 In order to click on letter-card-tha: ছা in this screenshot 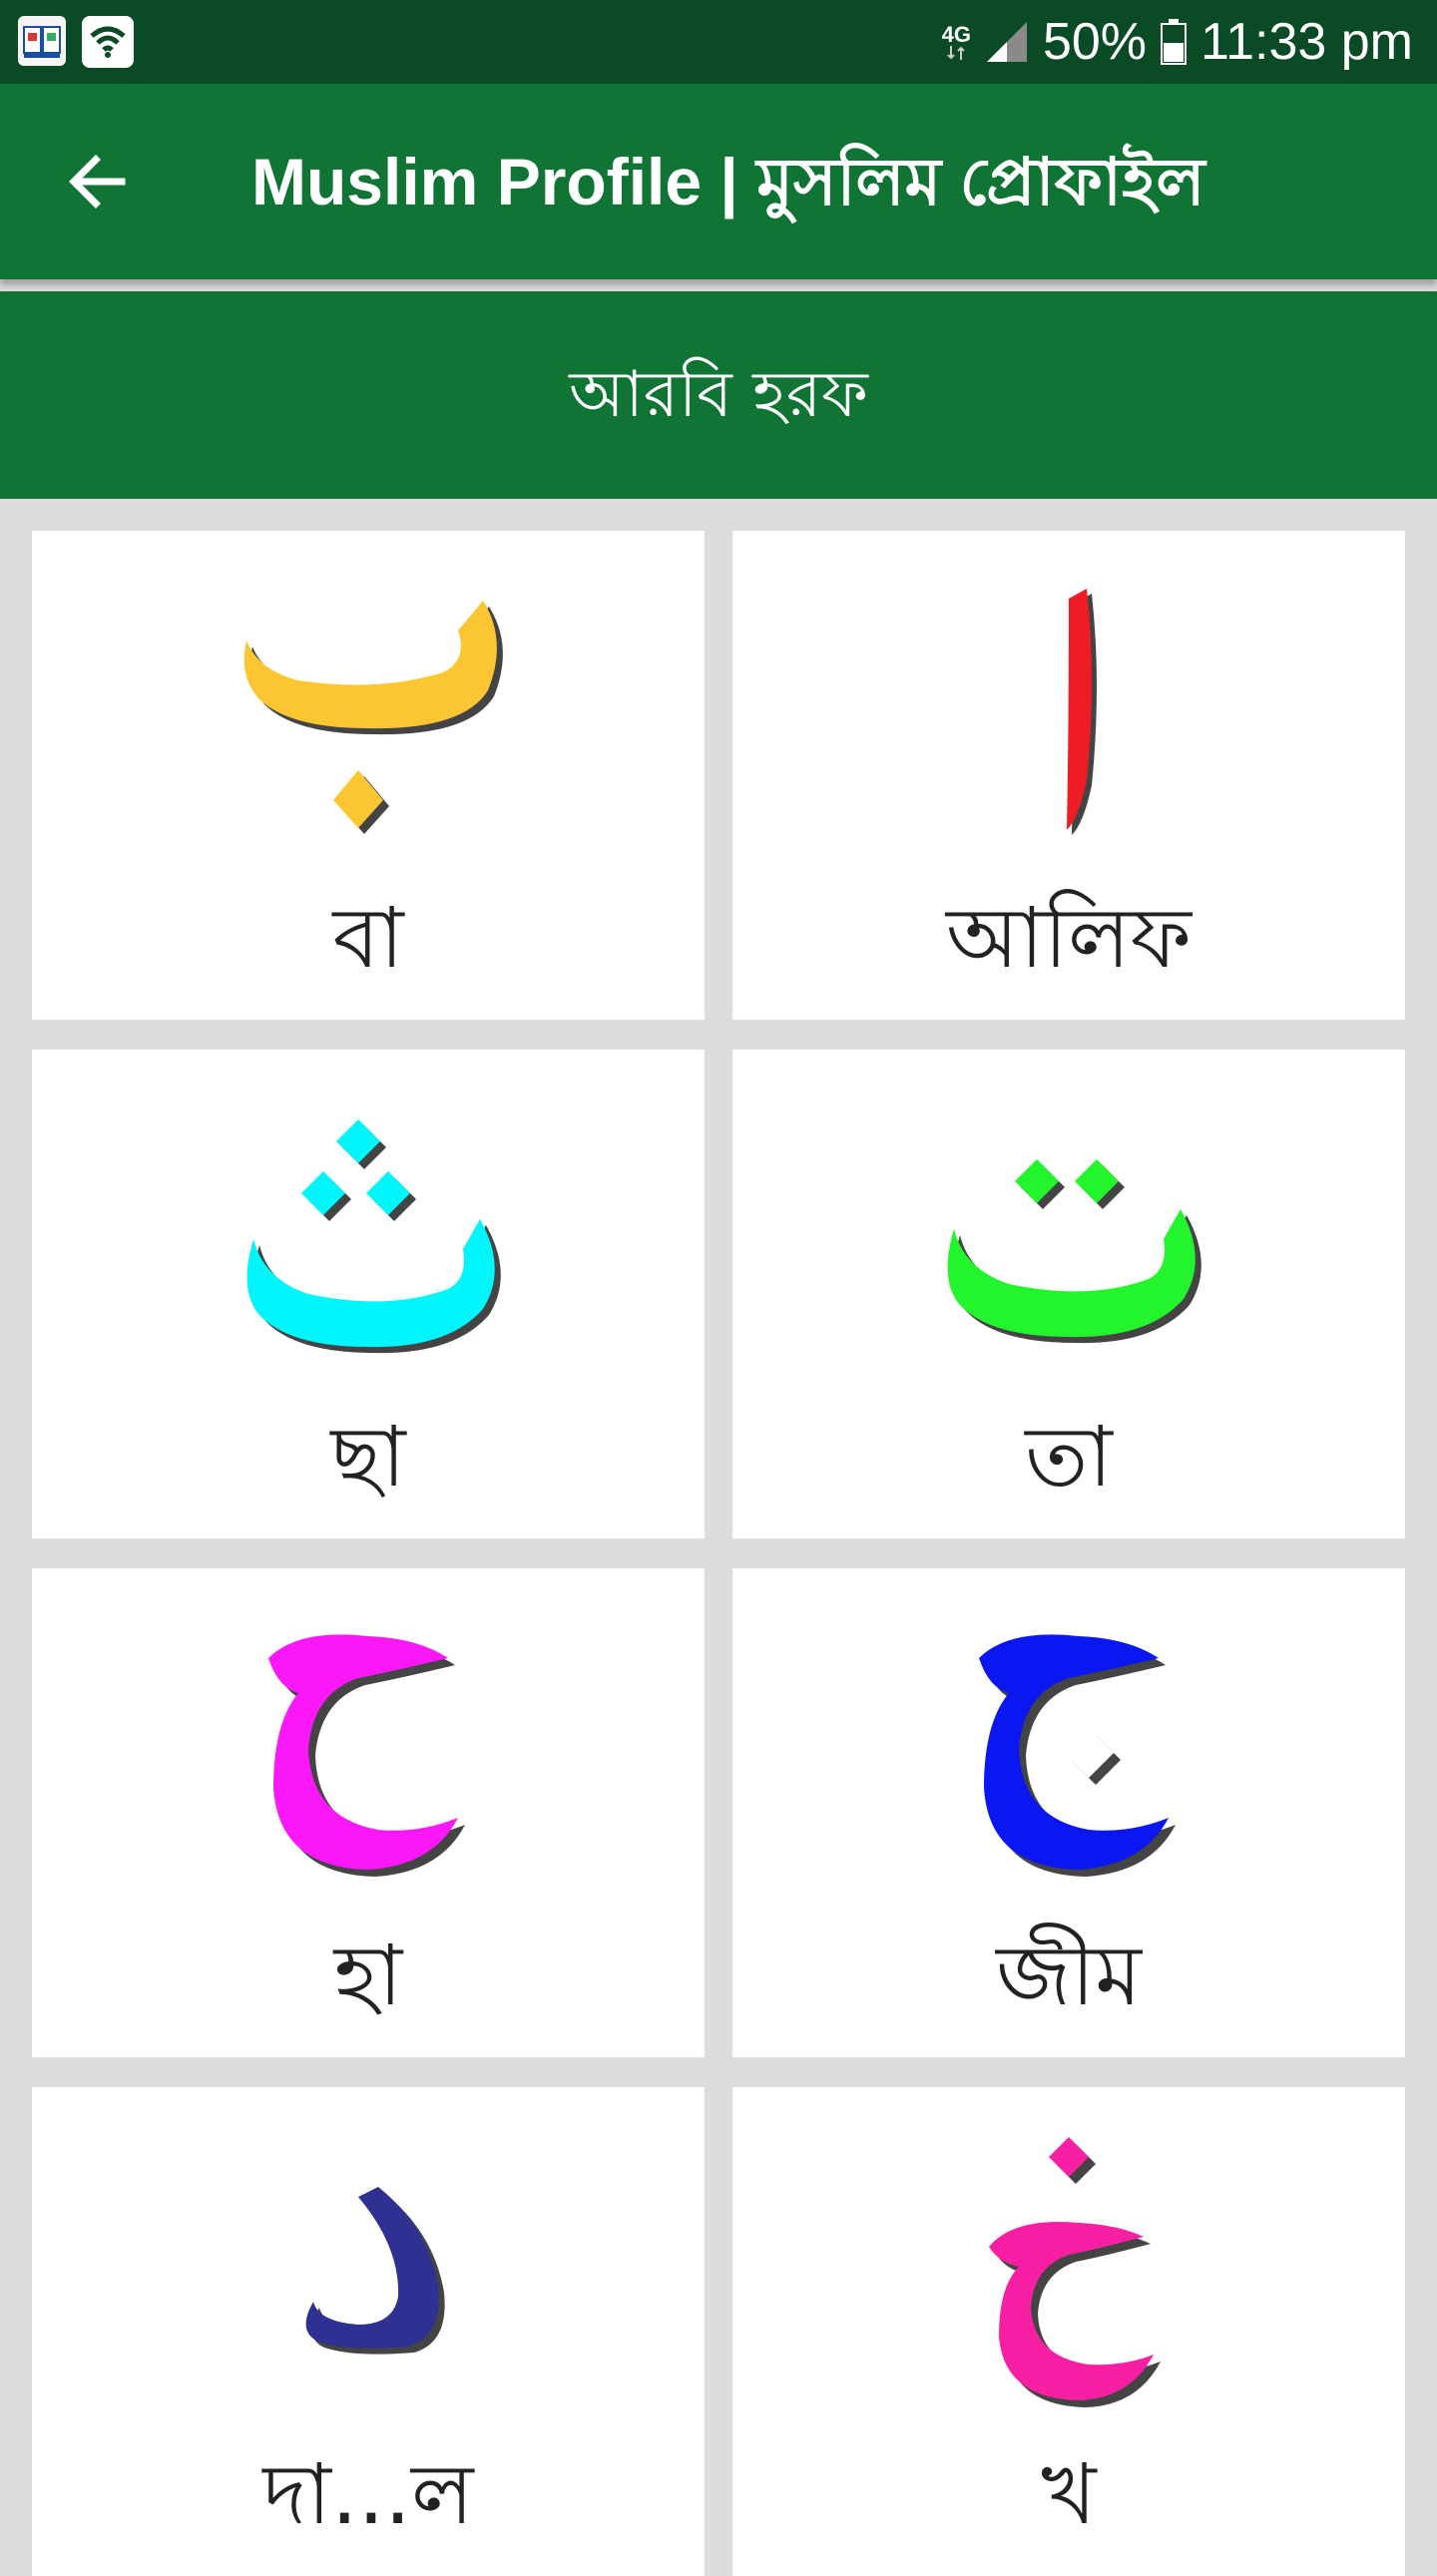, I will do `click(368, 1294)`.